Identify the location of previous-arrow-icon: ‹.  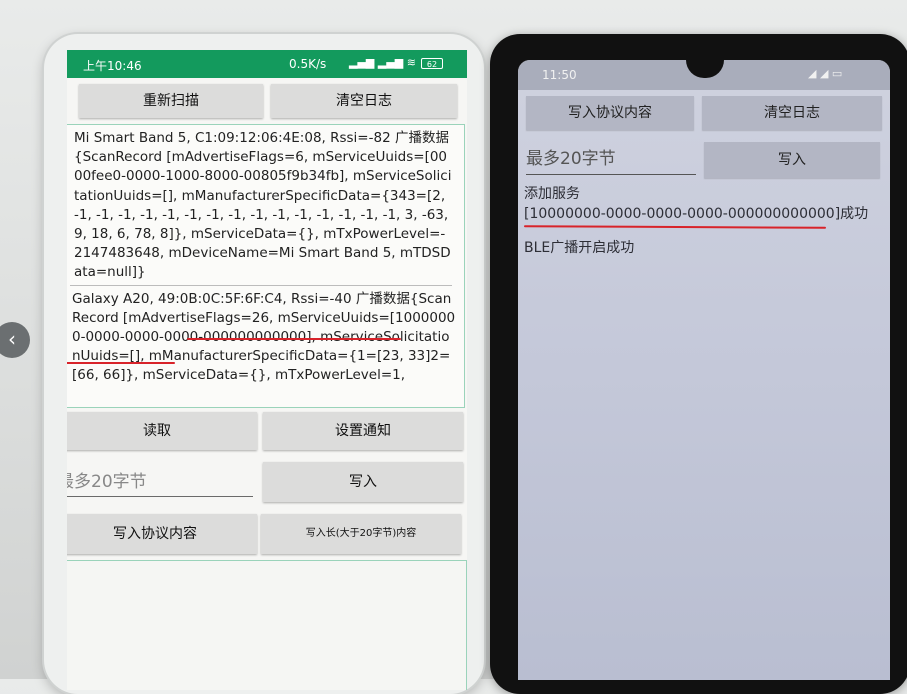
(15, 340).